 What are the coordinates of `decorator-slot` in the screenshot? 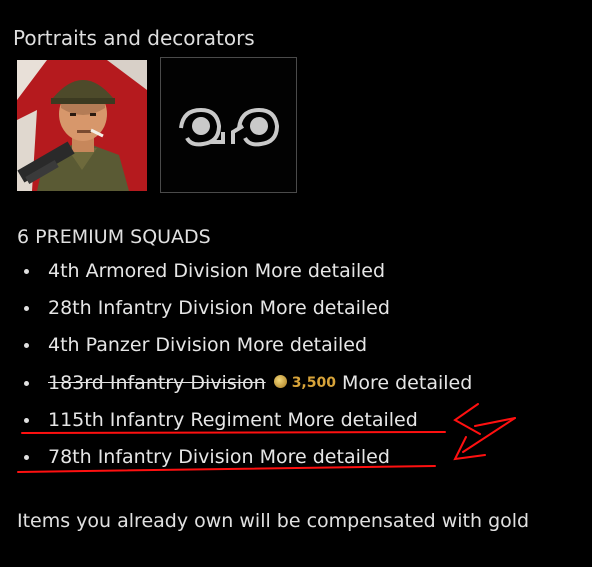 It's located at (228, 125).